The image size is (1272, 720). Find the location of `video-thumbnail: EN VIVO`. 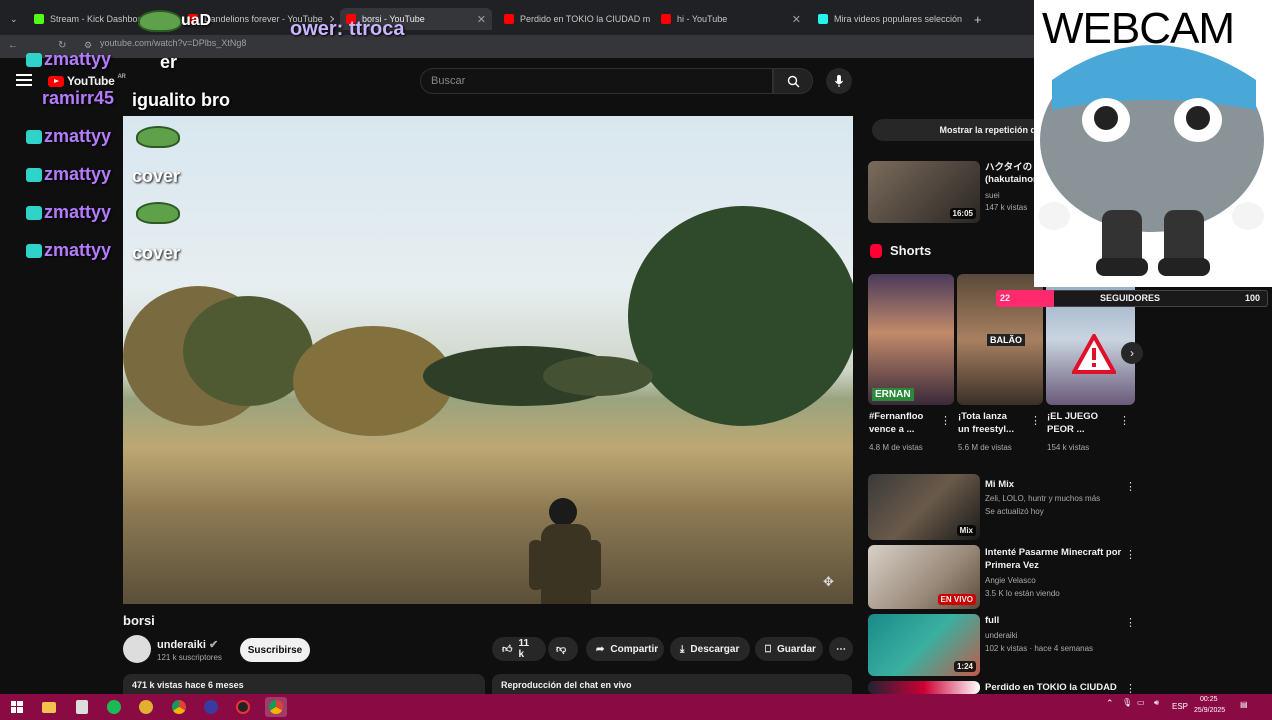

video-thumbnail: EN VIVO is located at coordinates (924, 577).